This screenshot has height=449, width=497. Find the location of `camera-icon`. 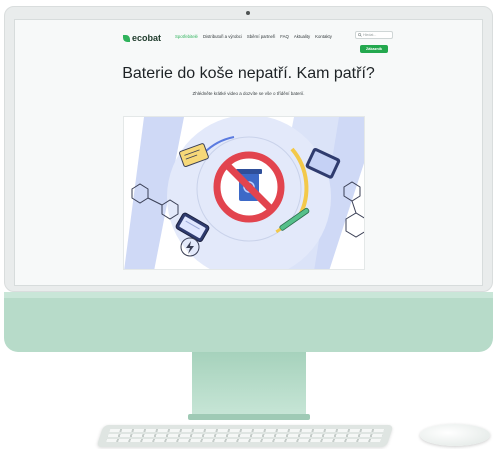

camera-icon is located at coordinates (248, 13).